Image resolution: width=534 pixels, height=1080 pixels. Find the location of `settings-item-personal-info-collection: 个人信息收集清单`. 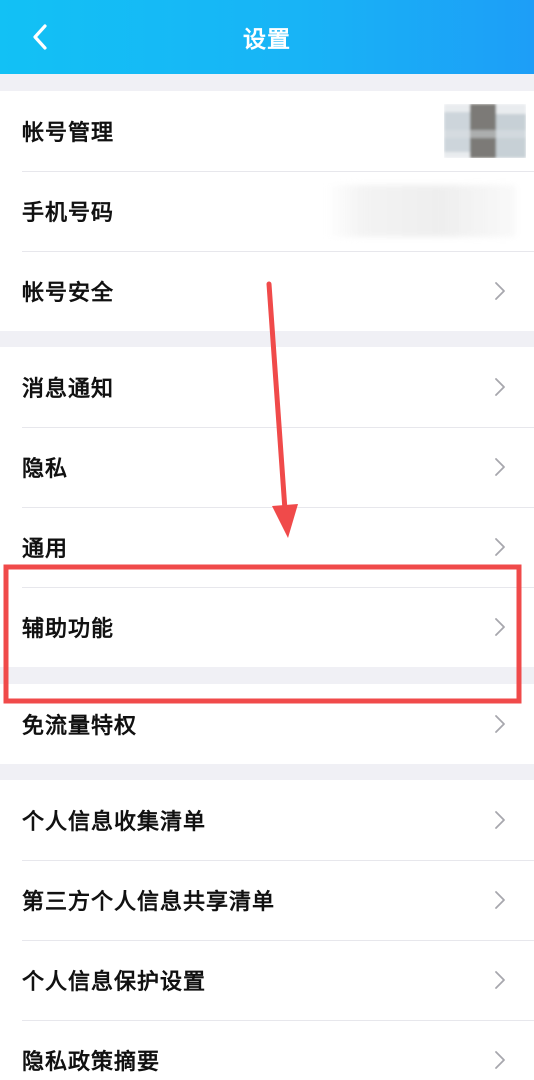

settings-item-personal-info-collection: 个人信息收集清单 is located at coordinates (267, 820).